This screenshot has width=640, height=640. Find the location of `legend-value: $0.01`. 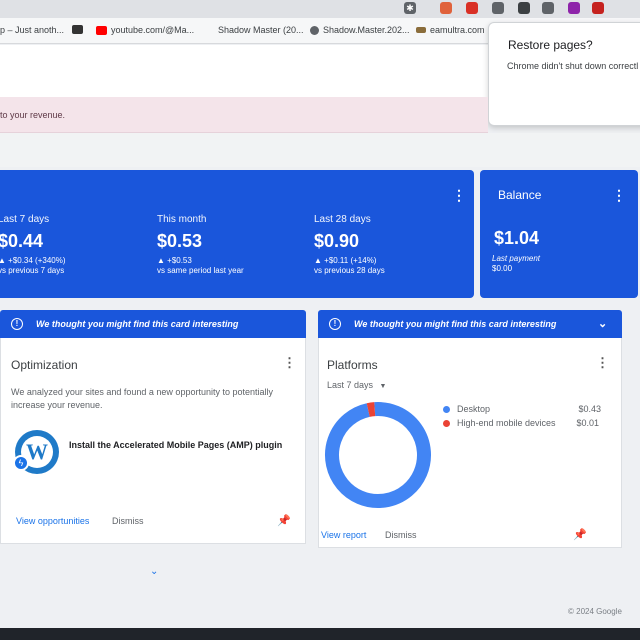

legend-value: $0.01 is located at coordinates (587, 423).